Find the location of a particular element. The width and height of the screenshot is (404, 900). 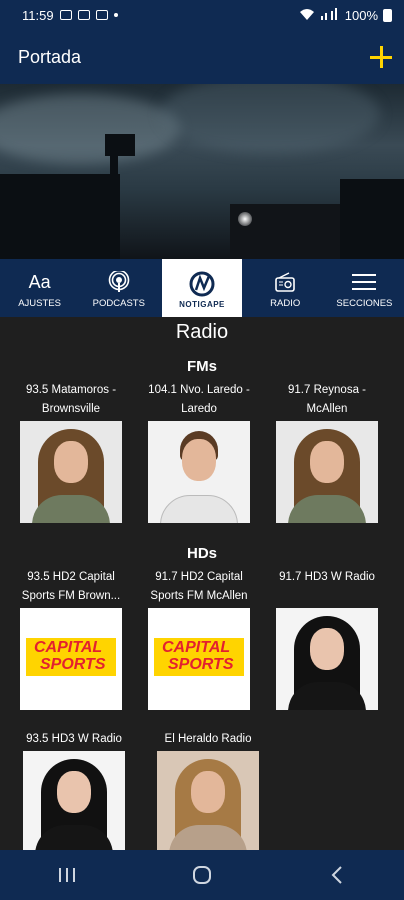

station-card: 104.1 Nvo. Laredo - Laredo is located at coordinates (199, 452).